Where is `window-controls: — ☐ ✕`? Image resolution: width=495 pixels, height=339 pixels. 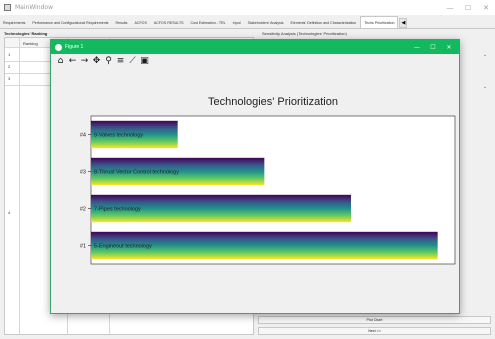
window-controls: — ☐ ✕ is located at coordinates (468, 7).